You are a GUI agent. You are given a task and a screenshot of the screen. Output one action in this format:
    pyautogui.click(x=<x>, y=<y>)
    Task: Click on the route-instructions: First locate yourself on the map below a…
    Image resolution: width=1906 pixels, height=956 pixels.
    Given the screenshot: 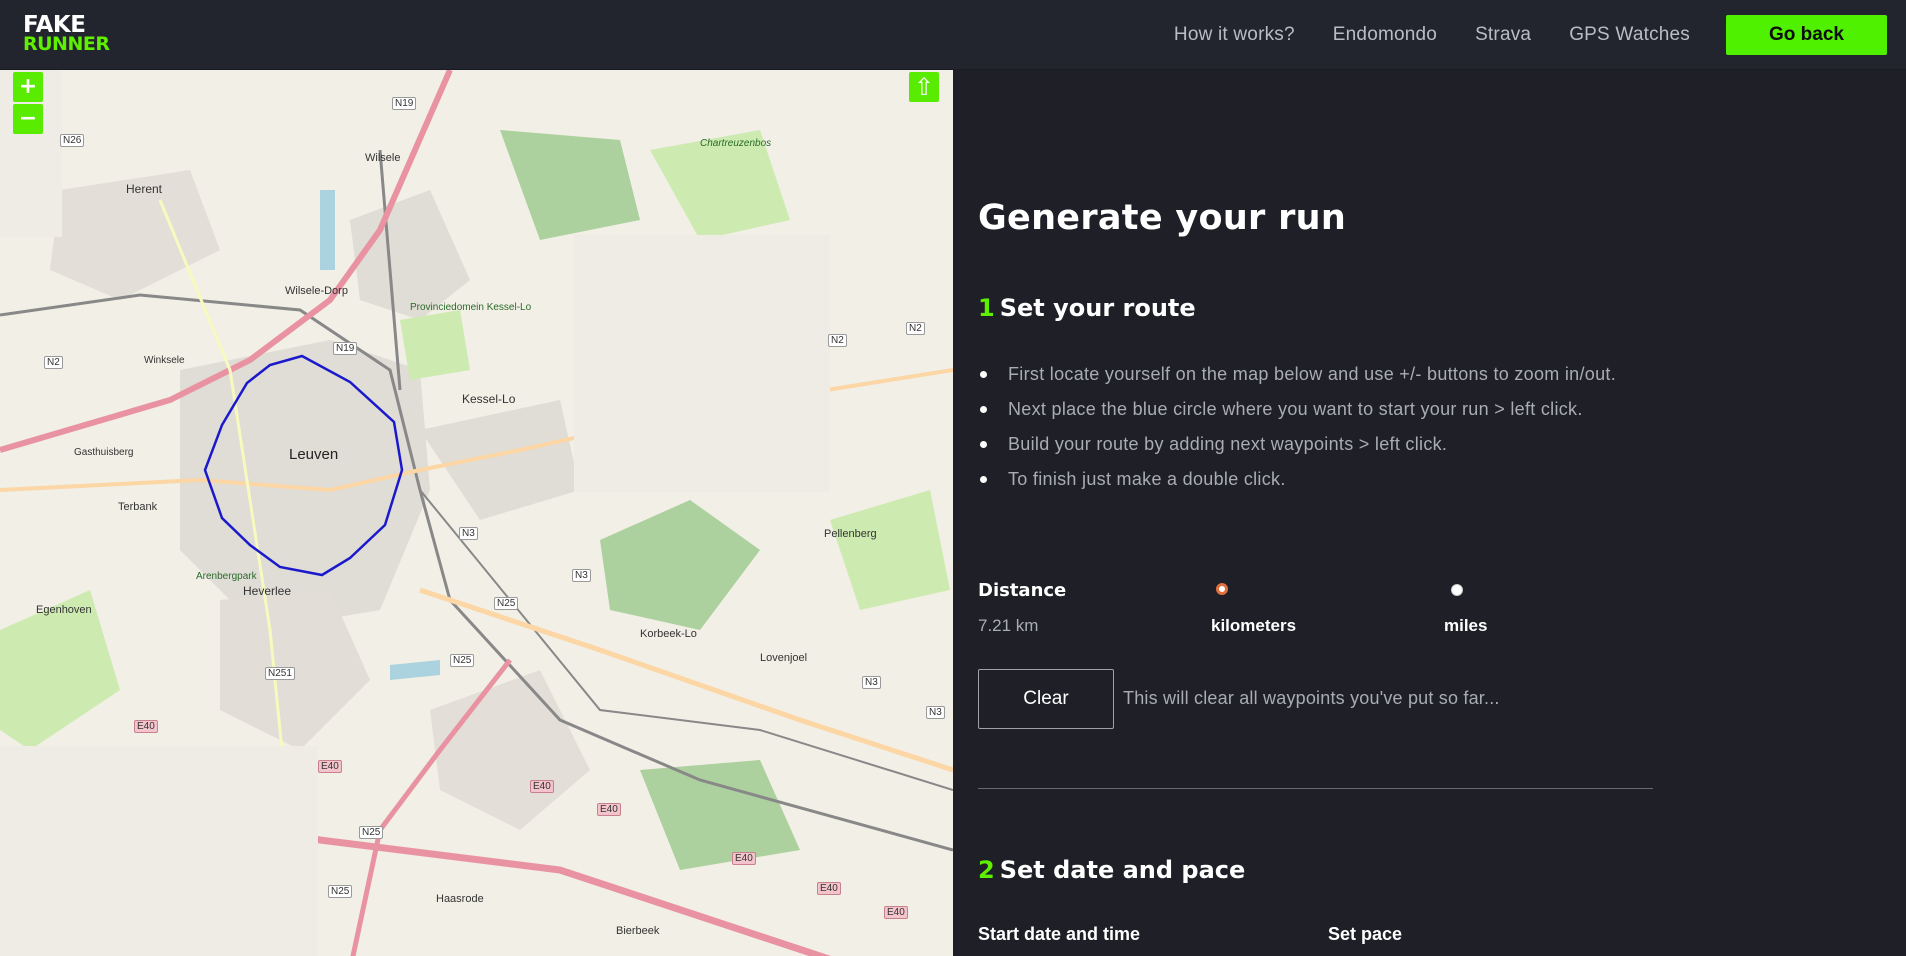 What is the action you would take?
    pyautogui.click(x=1318, y=427)
    